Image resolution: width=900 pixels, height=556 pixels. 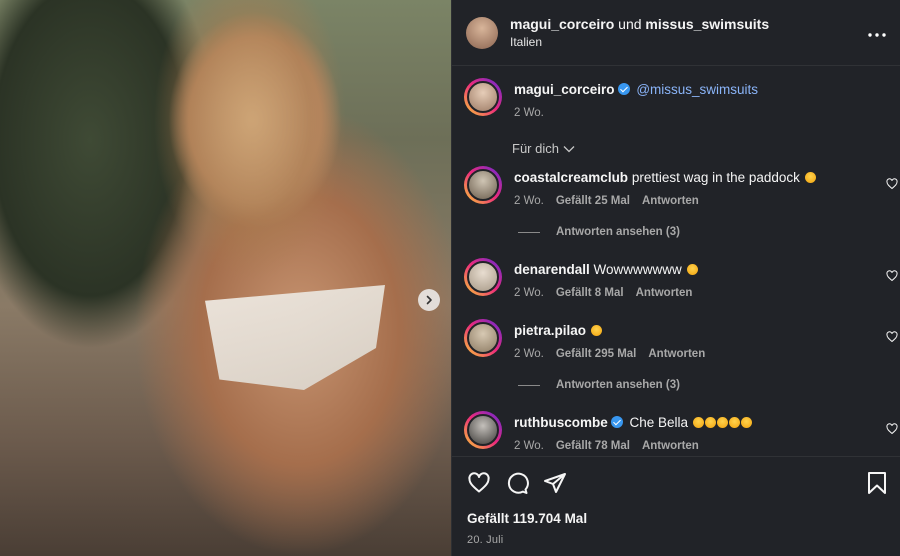 I want to click on comment-sort-dropdown: Für dich, so click(x=543, y=148).